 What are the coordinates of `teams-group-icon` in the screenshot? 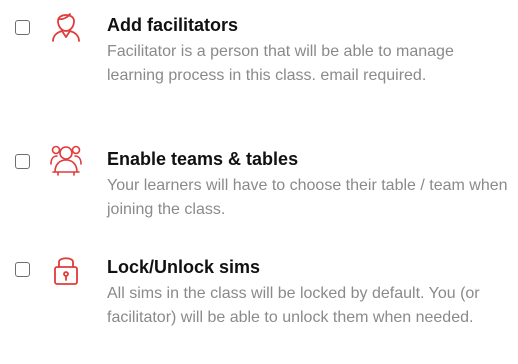 It's located at (66, 159).